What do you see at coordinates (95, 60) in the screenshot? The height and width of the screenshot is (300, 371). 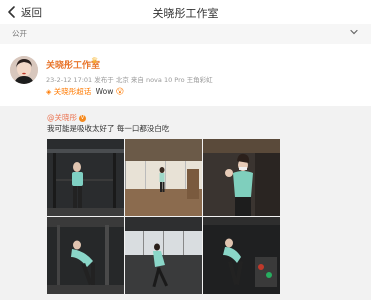 I see `crown-badge-icon: ♛` at bounding box center [95, 60].